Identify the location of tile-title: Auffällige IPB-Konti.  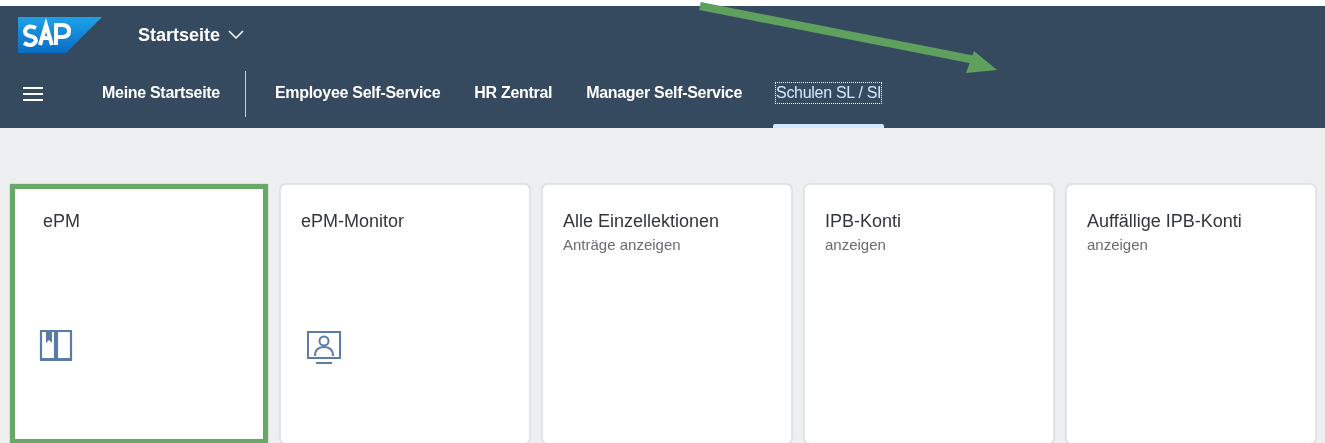
(1165, 221).